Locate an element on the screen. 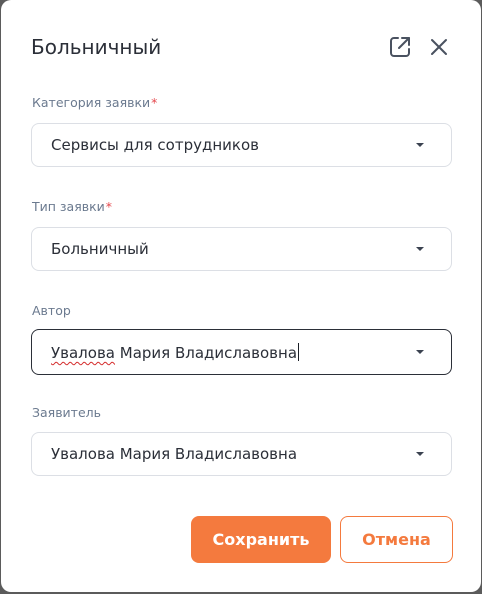 The height and width of the screenshot is (594, 482). close-icon is located at coordinates (439, 47).